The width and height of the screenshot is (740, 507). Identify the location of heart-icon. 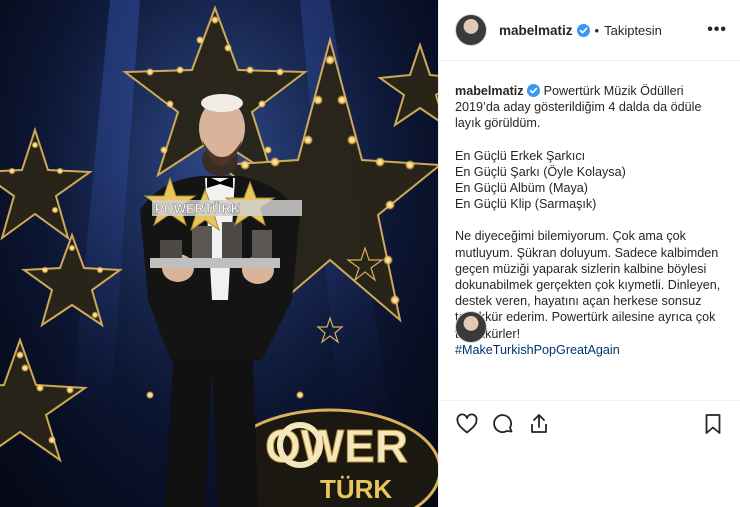
(467, 424).